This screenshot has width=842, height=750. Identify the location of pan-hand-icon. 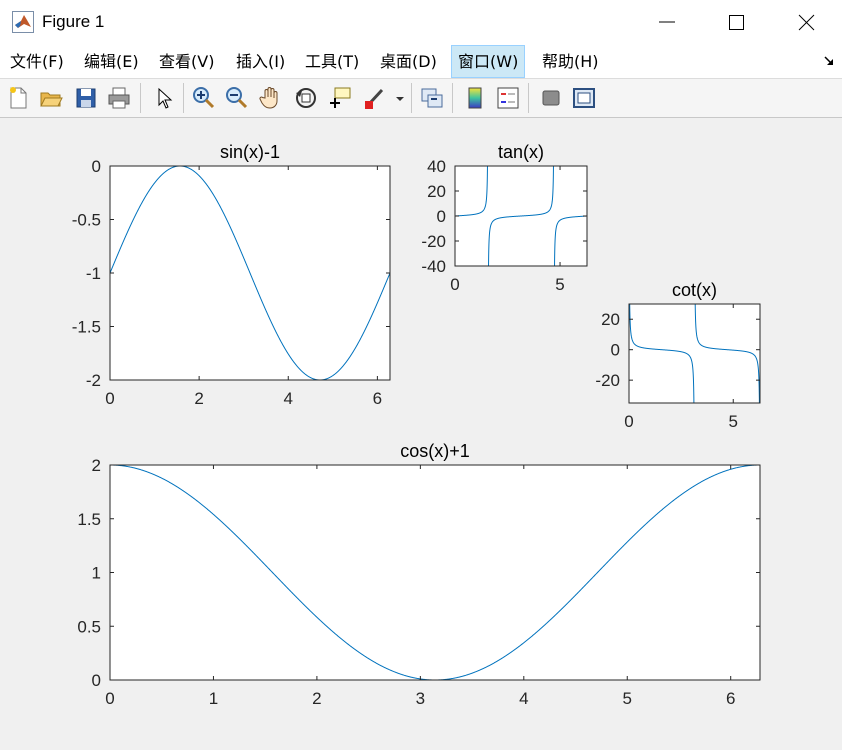
(271, 98).